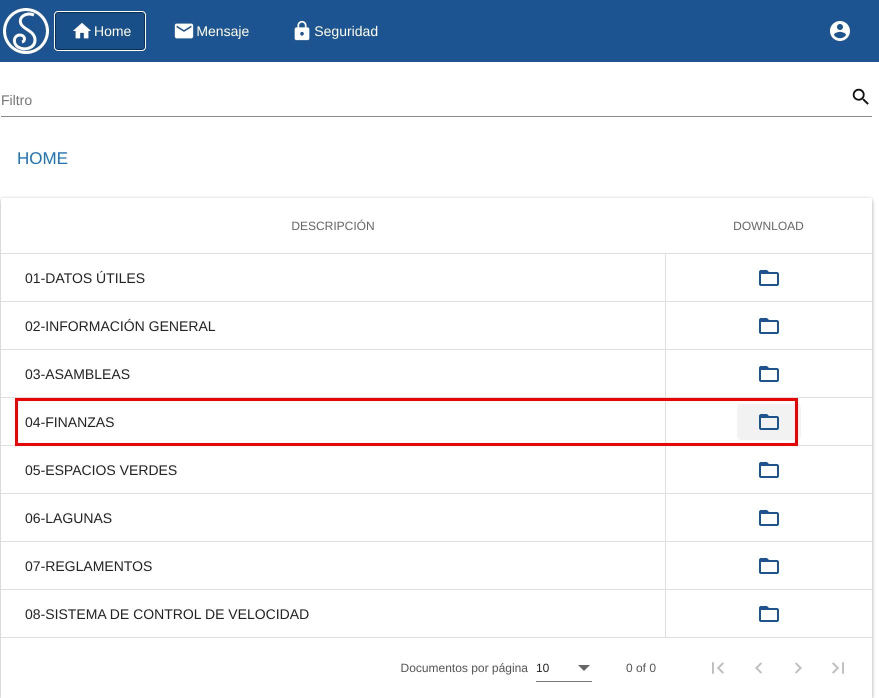  What do you see at coordinates (584, 667) in the screenshot?
I see `caret-icon` at bounding box center [584, 667].